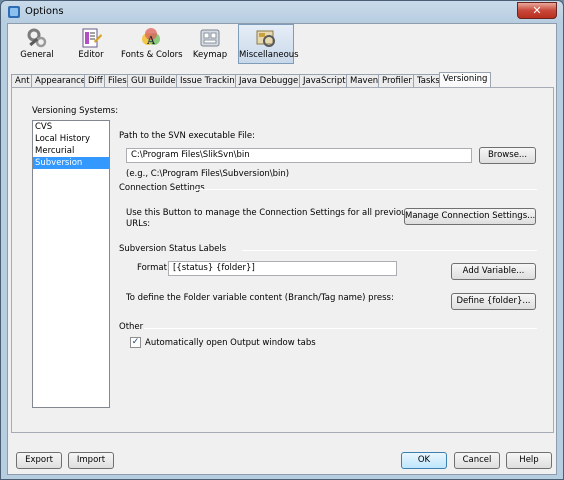 Image resolution: width=564 pixels, height=480 pixels. Describe the element at coordinates (269, 55) in the screenshot. I see `category-label: Miscellaneous` at that location.